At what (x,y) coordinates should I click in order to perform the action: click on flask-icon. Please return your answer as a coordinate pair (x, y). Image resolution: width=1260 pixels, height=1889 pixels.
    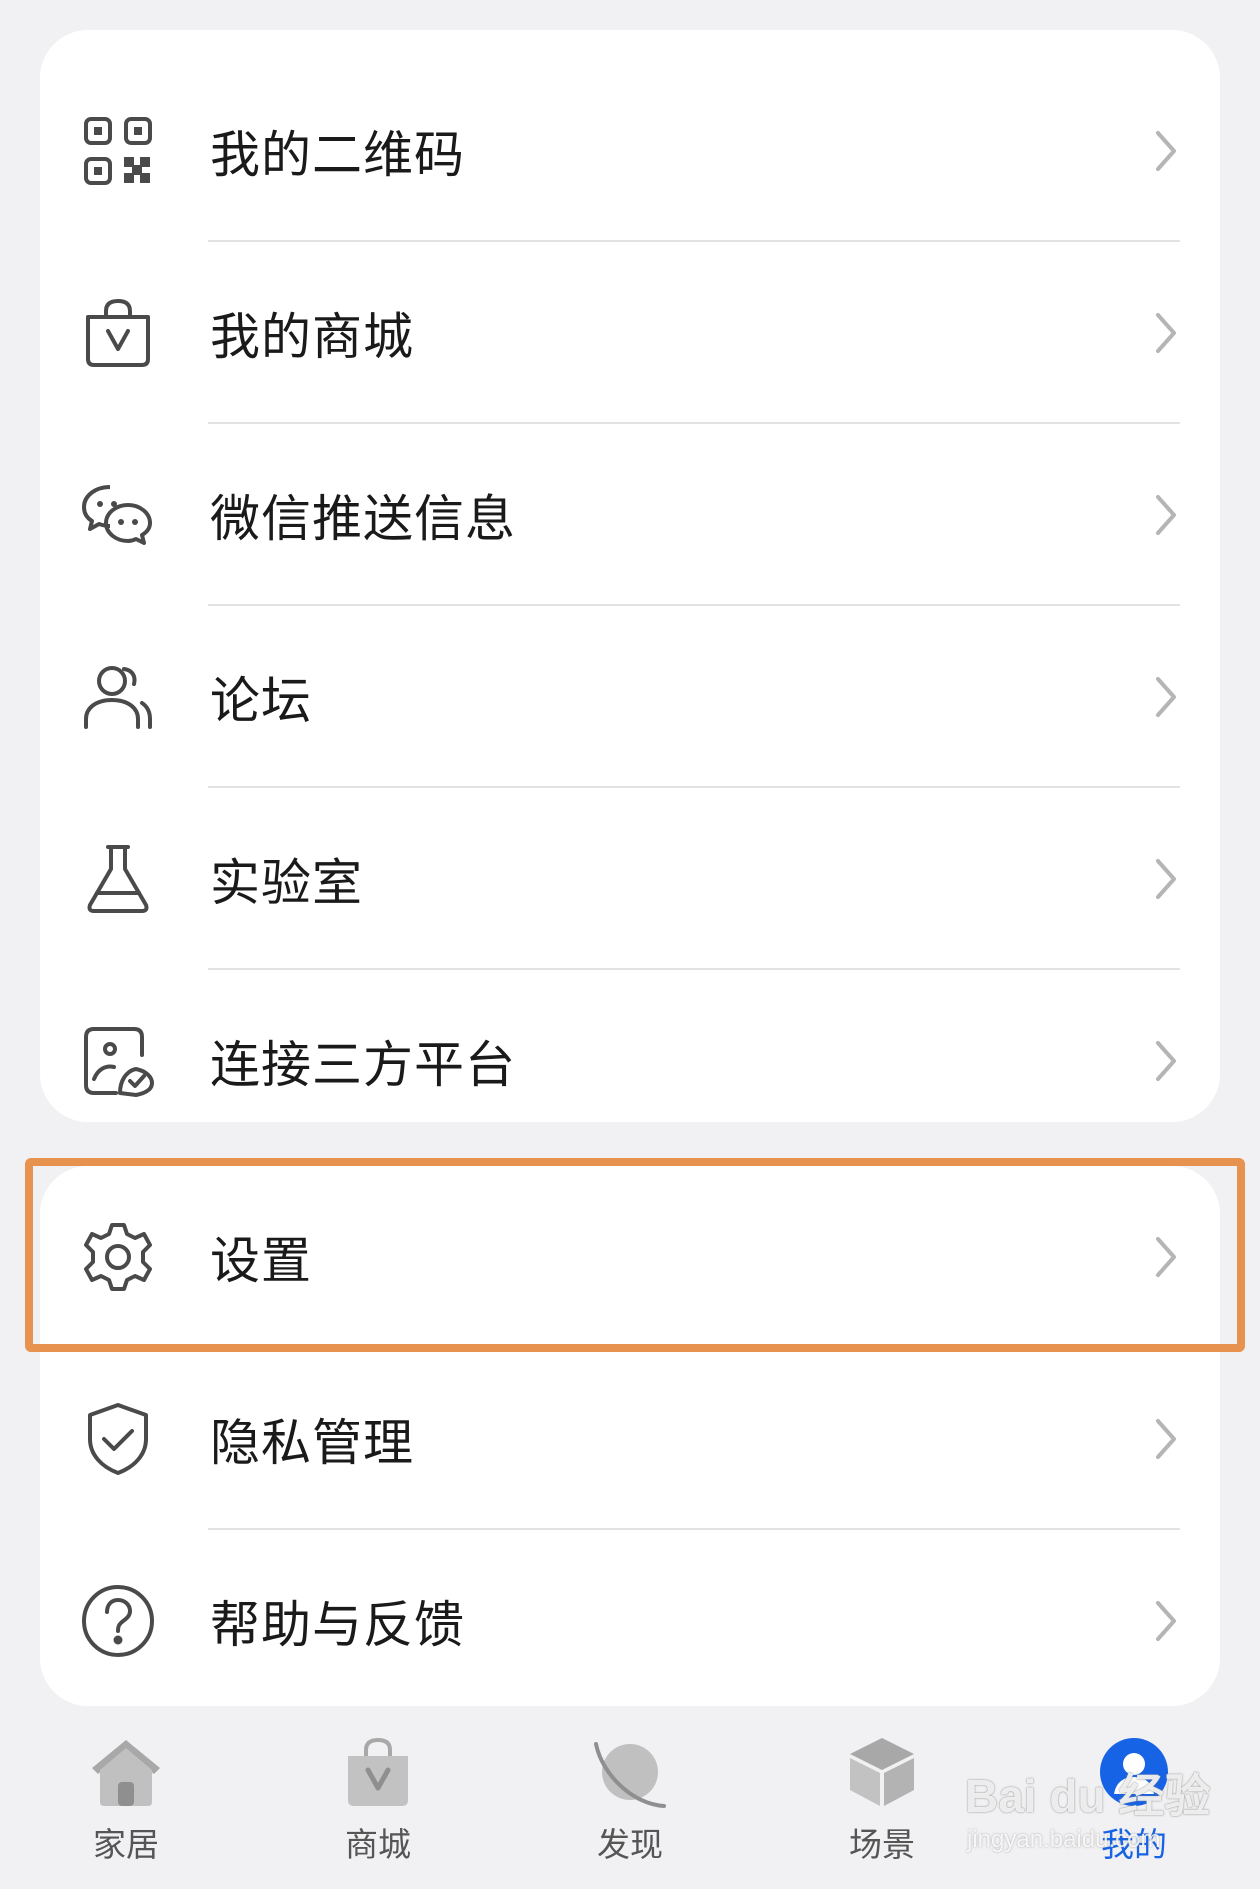
    Looking at the image, I should click on (118, 879).